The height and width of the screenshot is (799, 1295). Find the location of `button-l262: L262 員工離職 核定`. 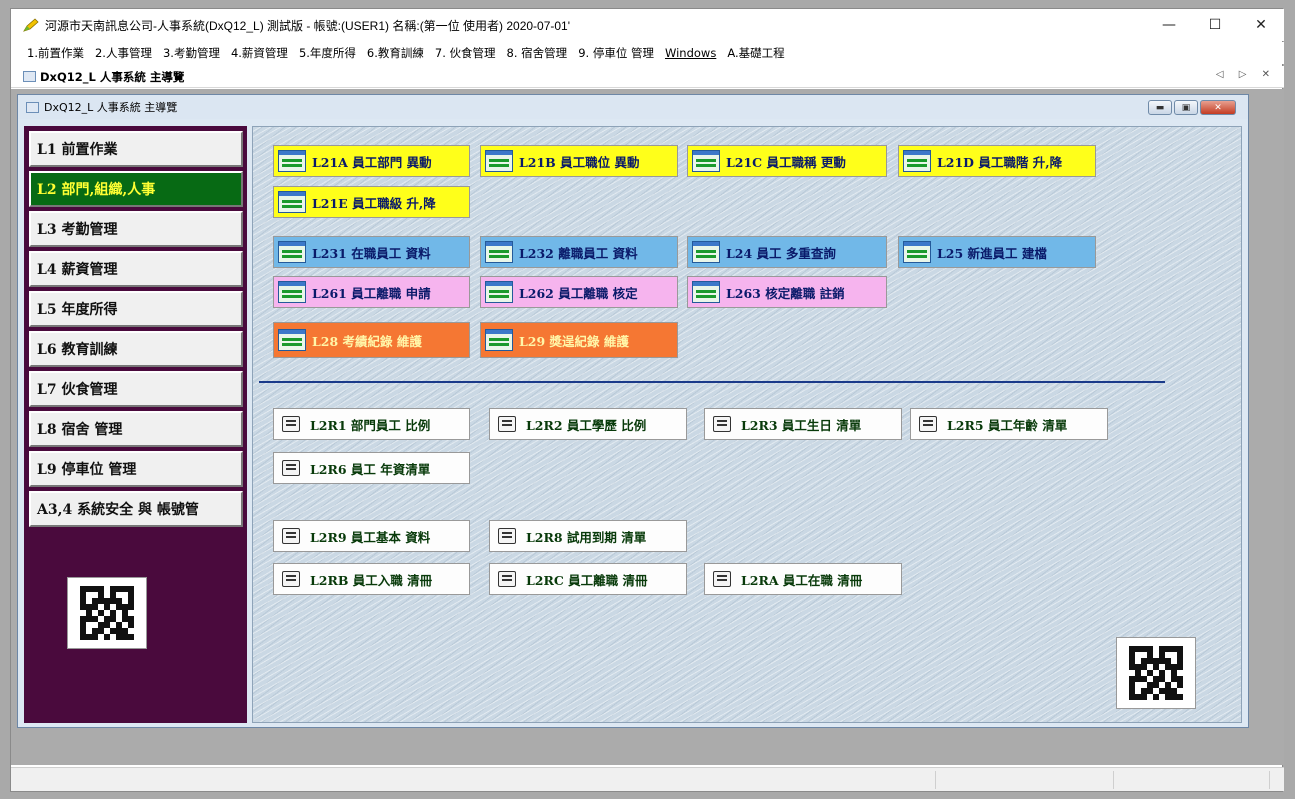

button-l262: L262 員工離職 核定 is located at coordinates (579, 292).